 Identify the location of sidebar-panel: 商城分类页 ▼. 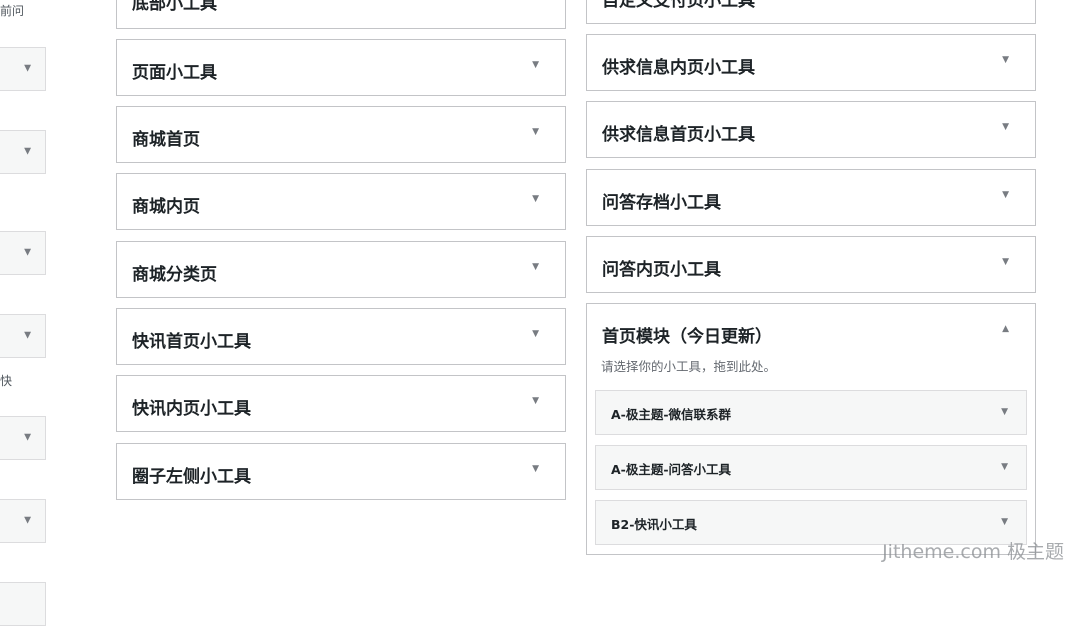
(341, 269).